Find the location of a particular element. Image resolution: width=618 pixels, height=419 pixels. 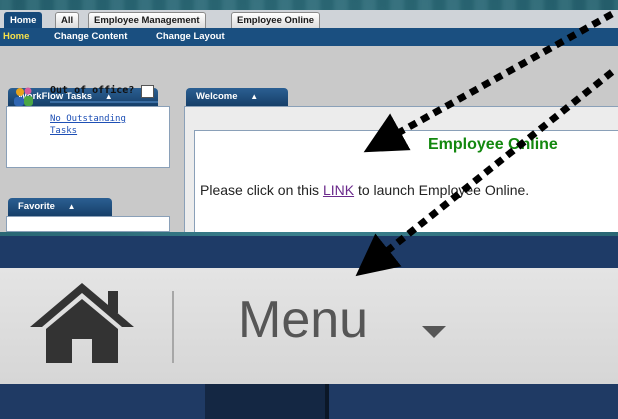

header-bottom-bar is located at coordinates (309, 401).